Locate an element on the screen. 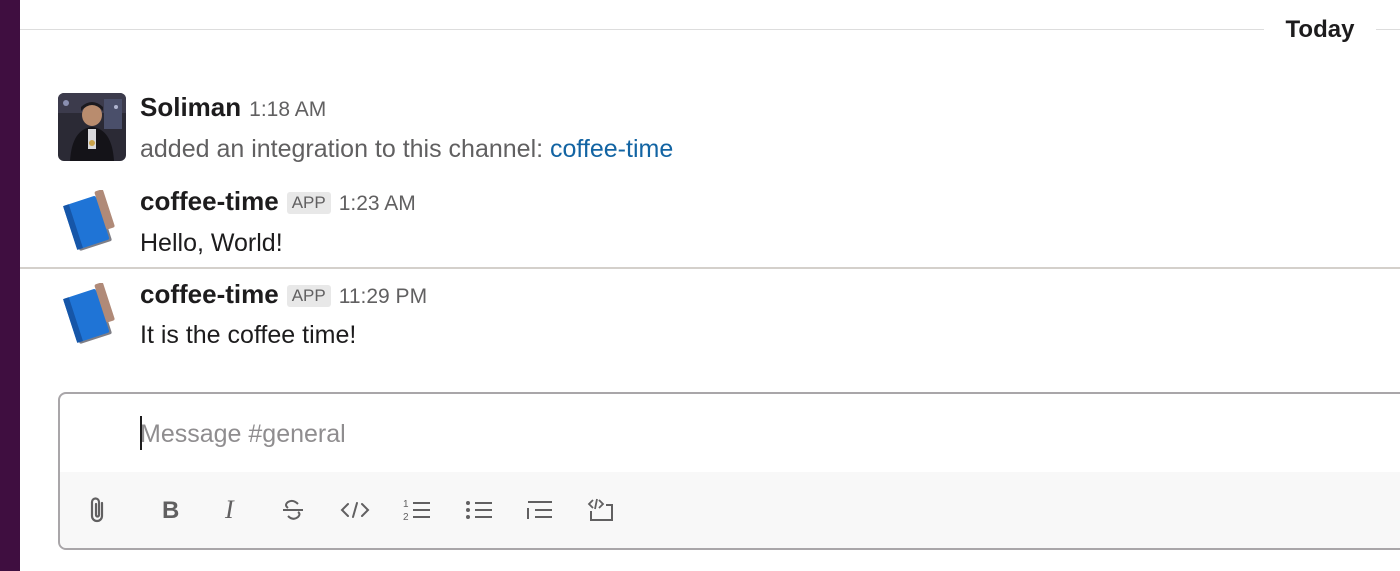  message-timestamp: 11:29 PM is located at coordinates (383, 297).